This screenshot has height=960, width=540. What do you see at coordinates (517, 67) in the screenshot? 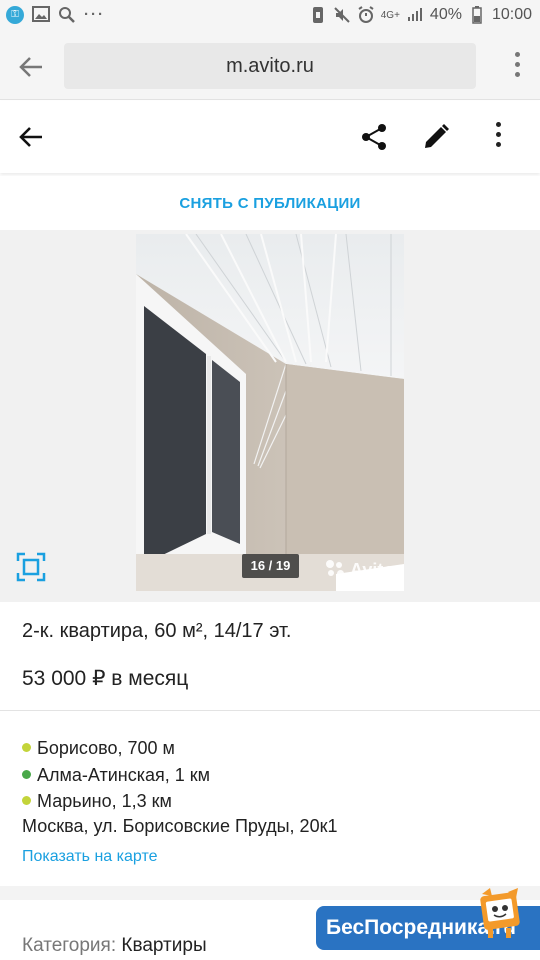
I see `browser-menu-icon` at bounding box center [517, 67].